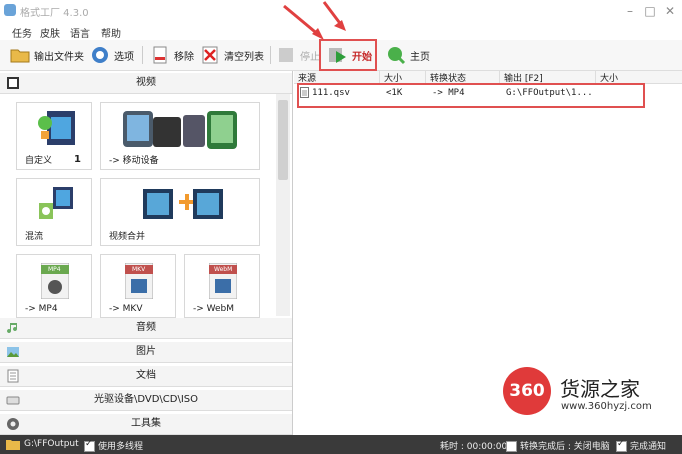  Describe the element at coordinates (222, 286) in the screenshot. I see `tile-webm: WebM -> WebM` at that location.